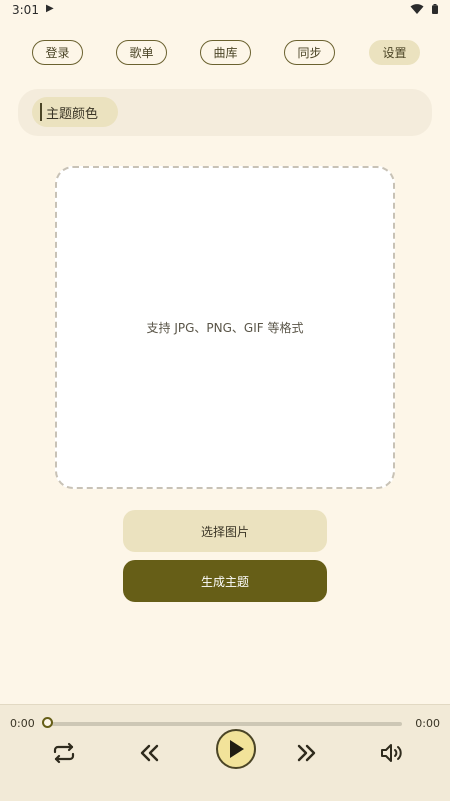 The width and height of the screenshot is (450, 801). I want to click on total-time: 0:00, so click(427, 723).